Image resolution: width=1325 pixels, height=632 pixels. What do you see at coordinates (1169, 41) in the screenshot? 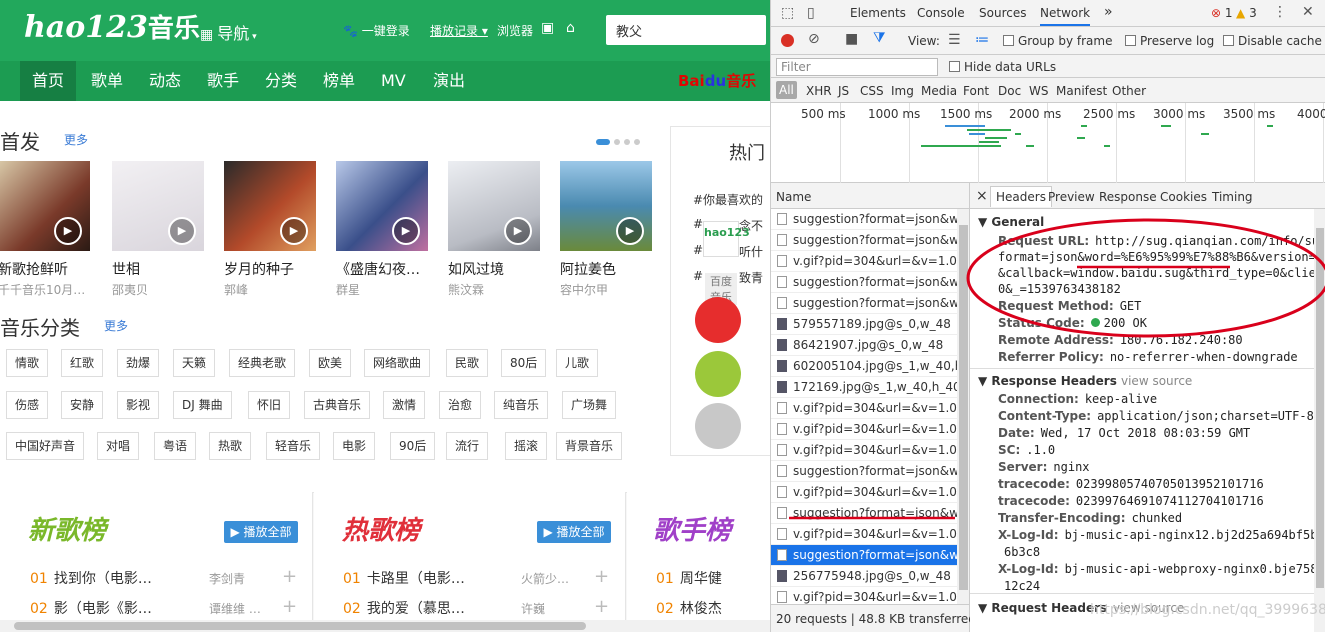
I see `preserve-log-checkbox: Preserve log` at bounding box center [1169, 41].